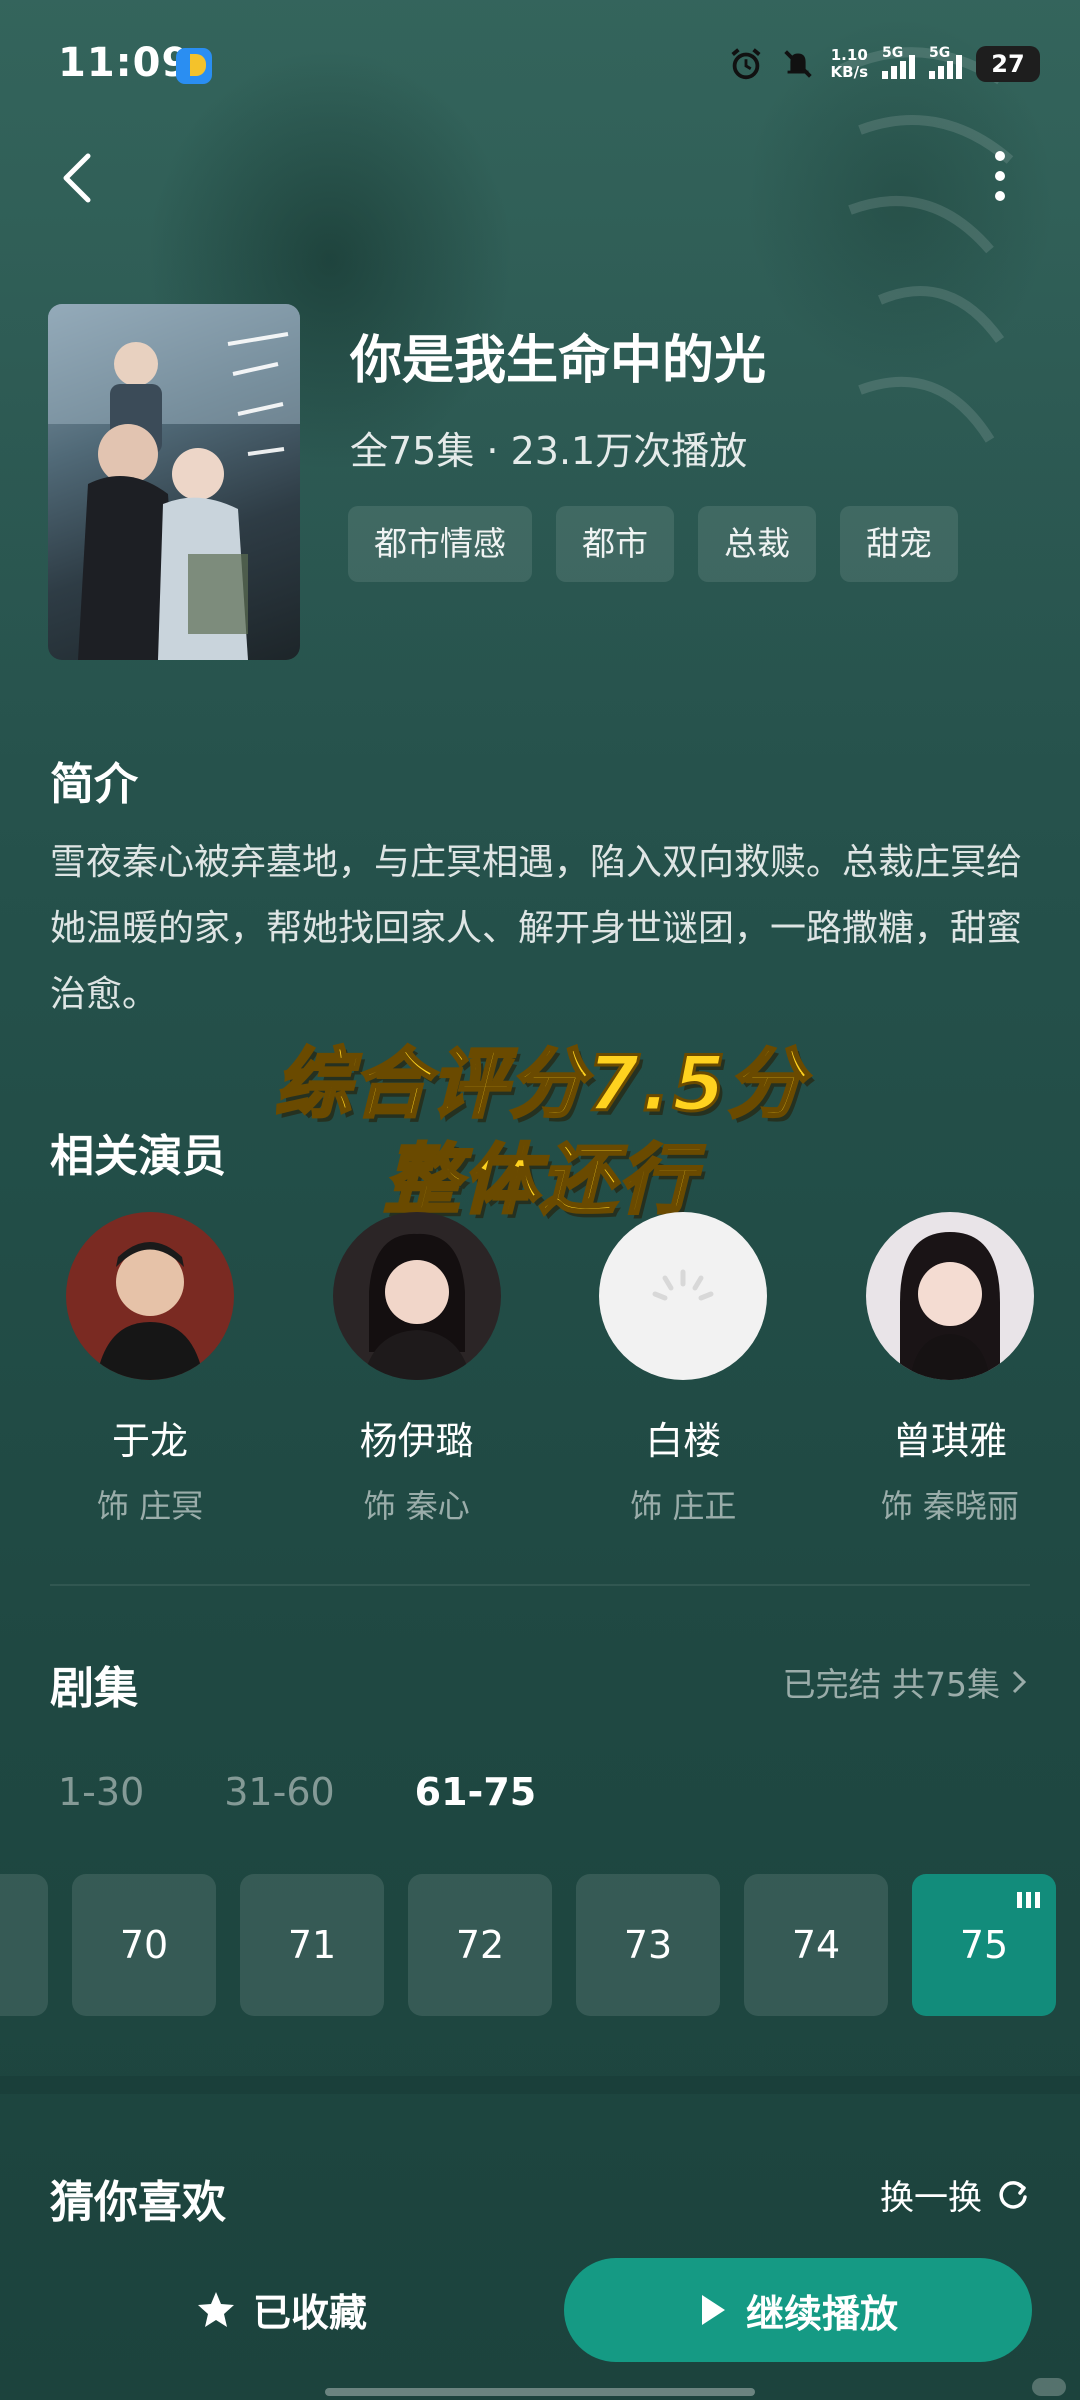  I want to click on cast-role: 饰 秦心, so click(416, 1506).